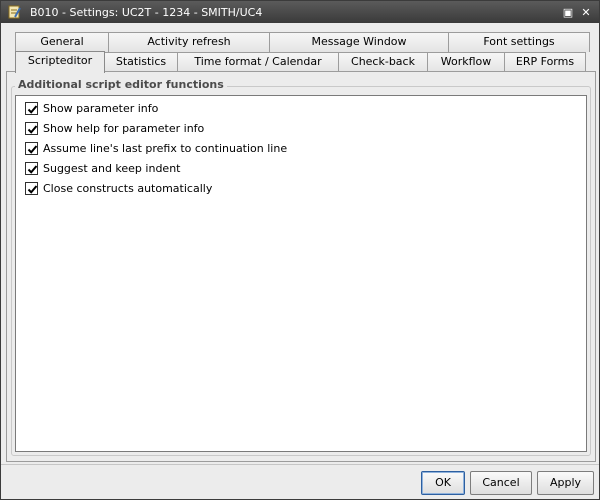  Describe the element at coordinates (300, 464) in the screenshot. I see `footer-divider` at that location.